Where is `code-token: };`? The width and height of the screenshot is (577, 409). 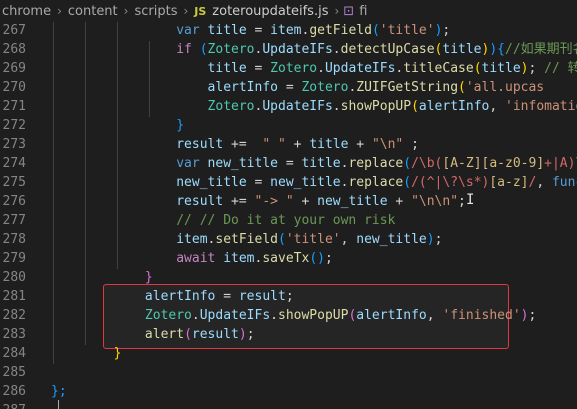 code-token: }; is located at coordinates (59, 391).